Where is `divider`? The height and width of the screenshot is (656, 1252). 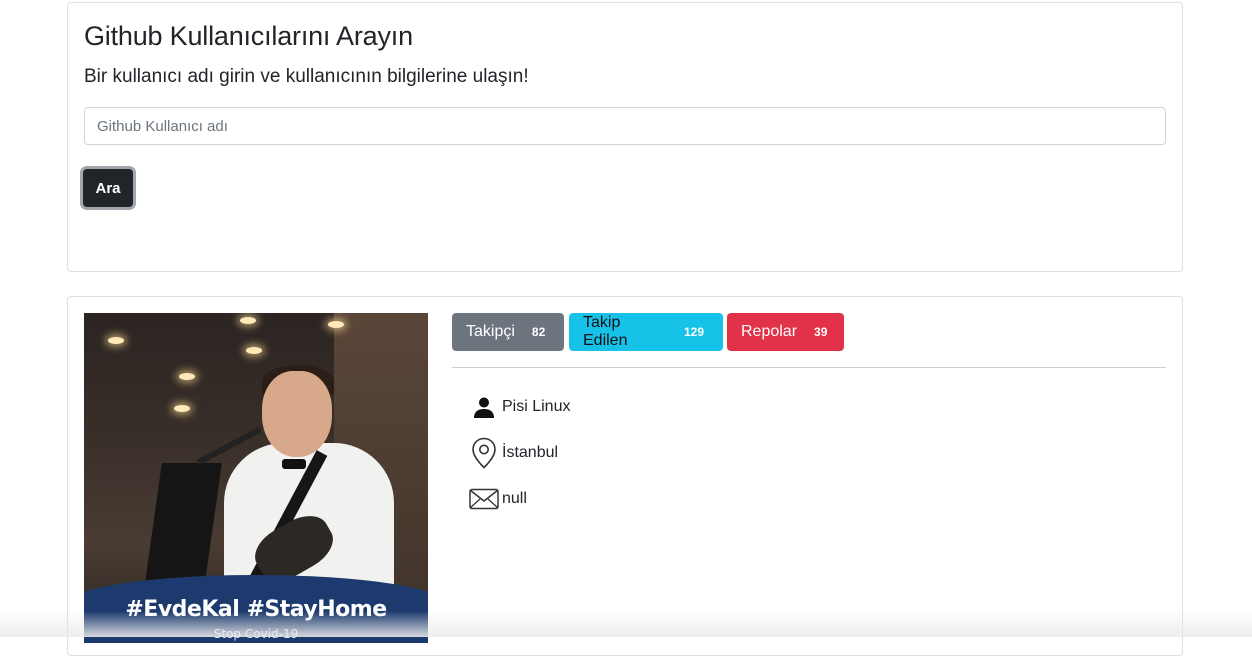
divider is located at coordinates (809, 367).